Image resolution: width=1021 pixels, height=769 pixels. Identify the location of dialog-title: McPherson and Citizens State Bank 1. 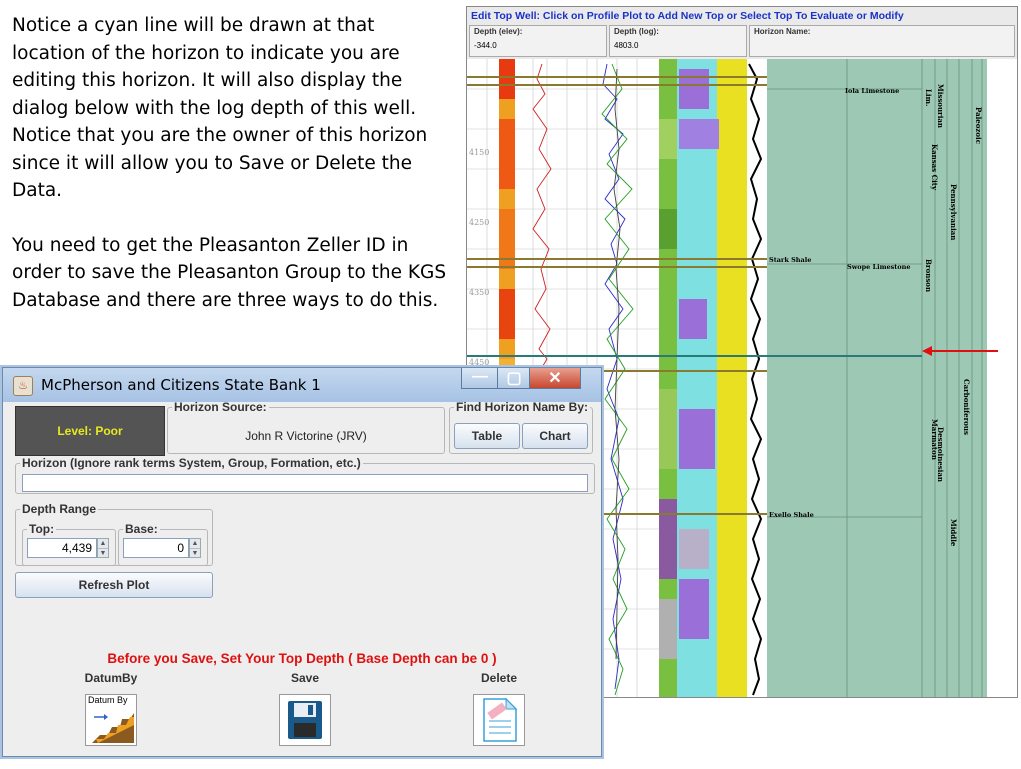
(181, 385).